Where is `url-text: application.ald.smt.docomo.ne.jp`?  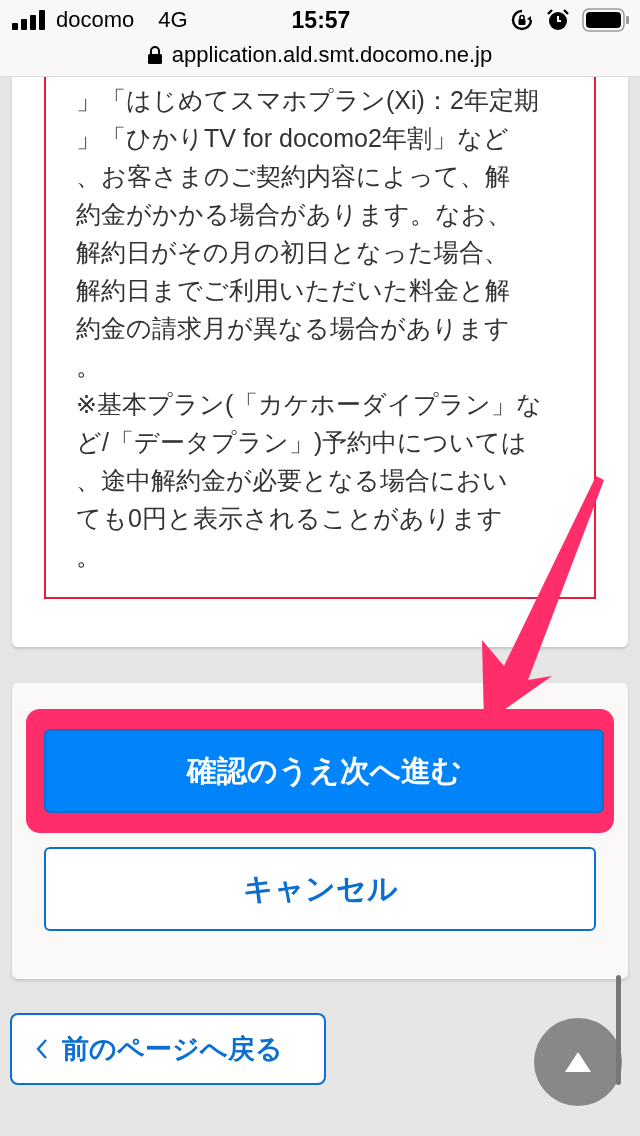
url-text: application.ald.smt.docomo.ne.jp is located at coordinates (332, 55).